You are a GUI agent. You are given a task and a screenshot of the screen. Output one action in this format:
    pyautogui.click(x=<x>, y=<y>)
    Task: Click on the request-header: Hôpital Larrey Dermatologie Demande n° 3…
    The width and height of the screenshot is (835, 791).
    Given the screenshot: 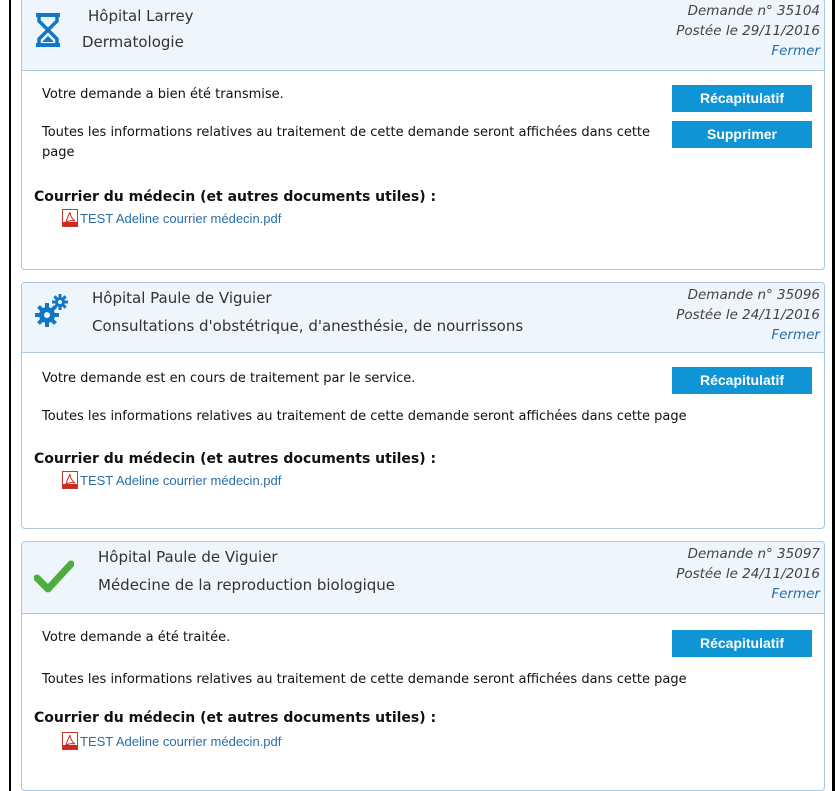 What is the action you would take?
    pyautogui.click(x=423, y=35)
    